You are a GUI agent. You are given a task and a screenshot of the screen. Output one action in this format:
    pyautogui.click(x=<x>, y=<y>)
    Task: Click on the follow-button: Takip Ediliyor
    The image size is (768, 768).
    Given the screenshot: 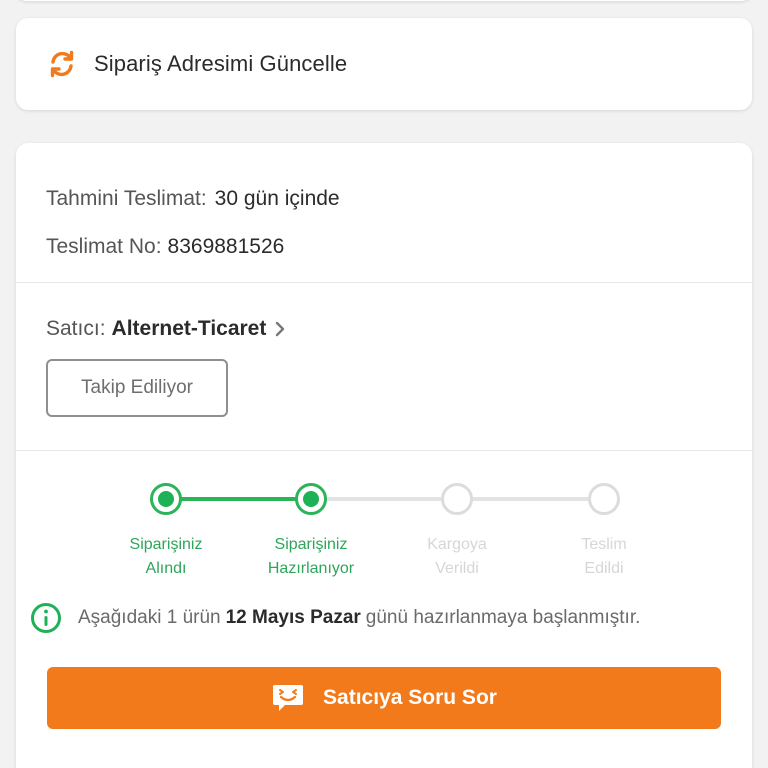 What is the action you would take?
    pyautogui.click(x=137, y=388)
    